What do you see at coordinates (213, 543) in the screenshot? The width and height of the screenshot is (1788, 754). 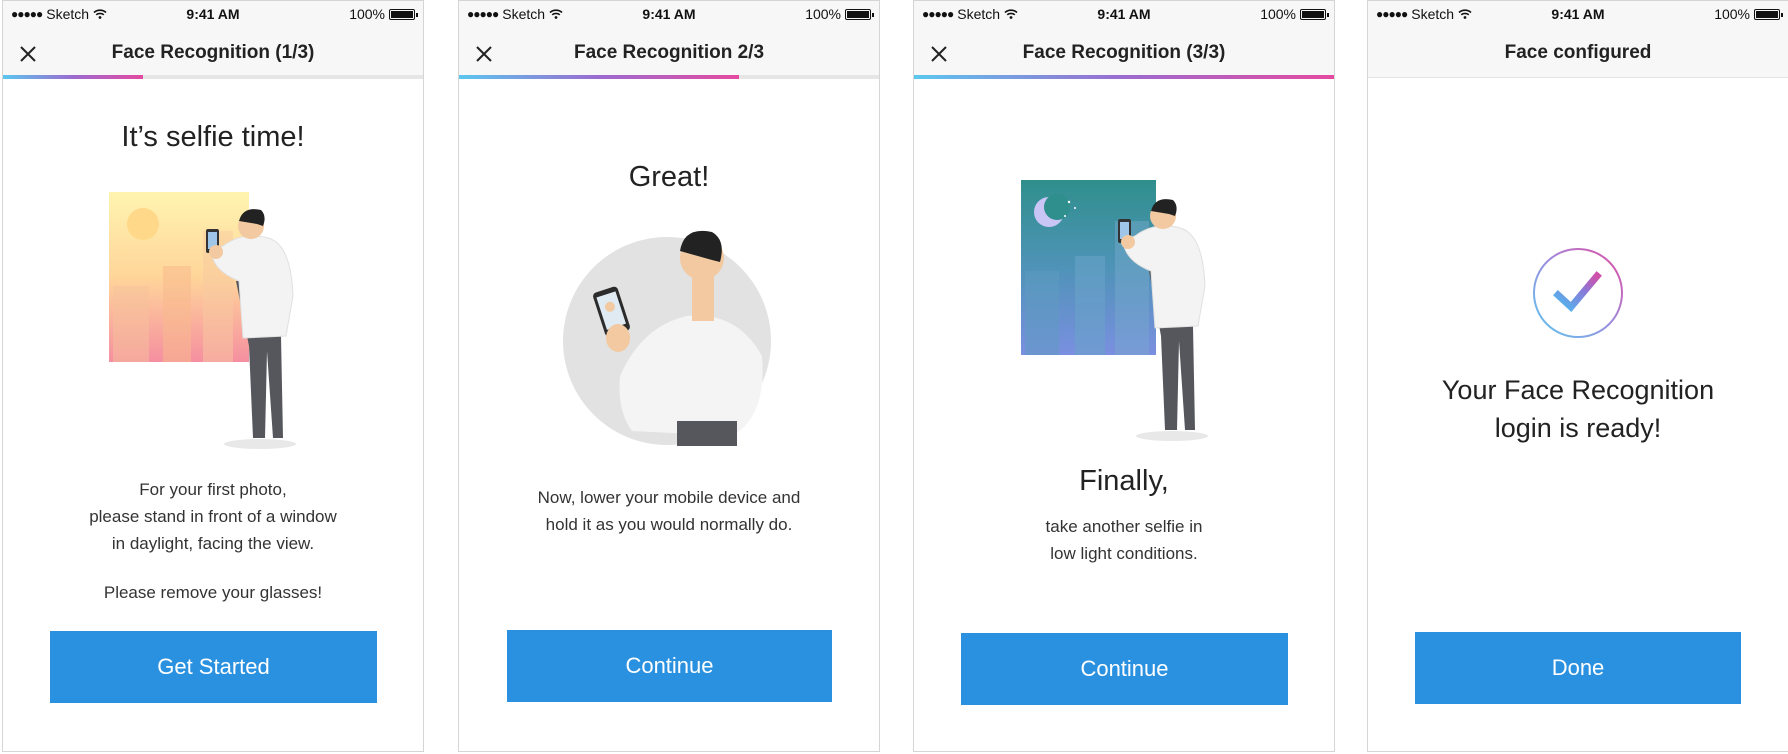 I see `instruction-line: in daylight, facing the view.` at bounding box center [213, 543].